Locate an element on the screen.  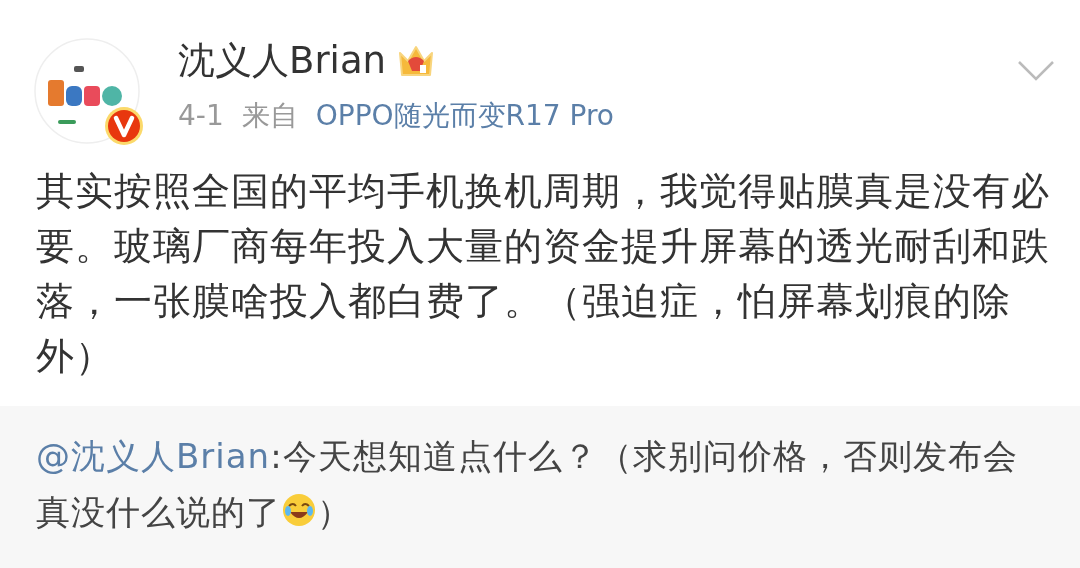
author-name: 沈义人Brian is located at coordinates (282, 61).